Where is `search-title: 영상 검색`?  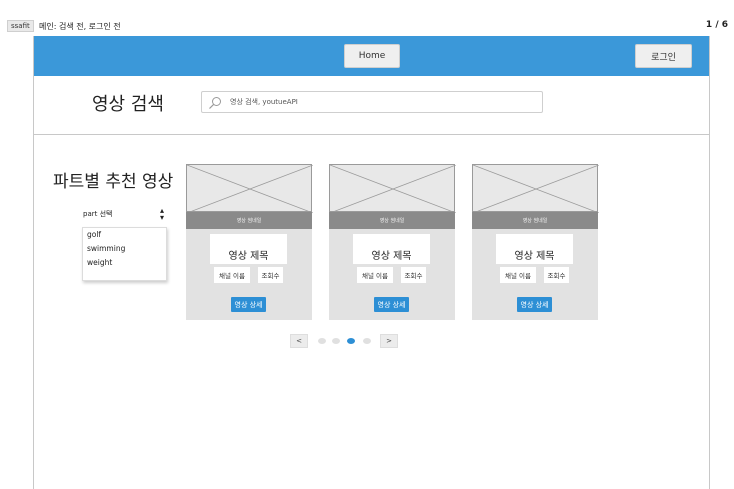 search-title: 영상 검색 is located at coordinates (128, 104).